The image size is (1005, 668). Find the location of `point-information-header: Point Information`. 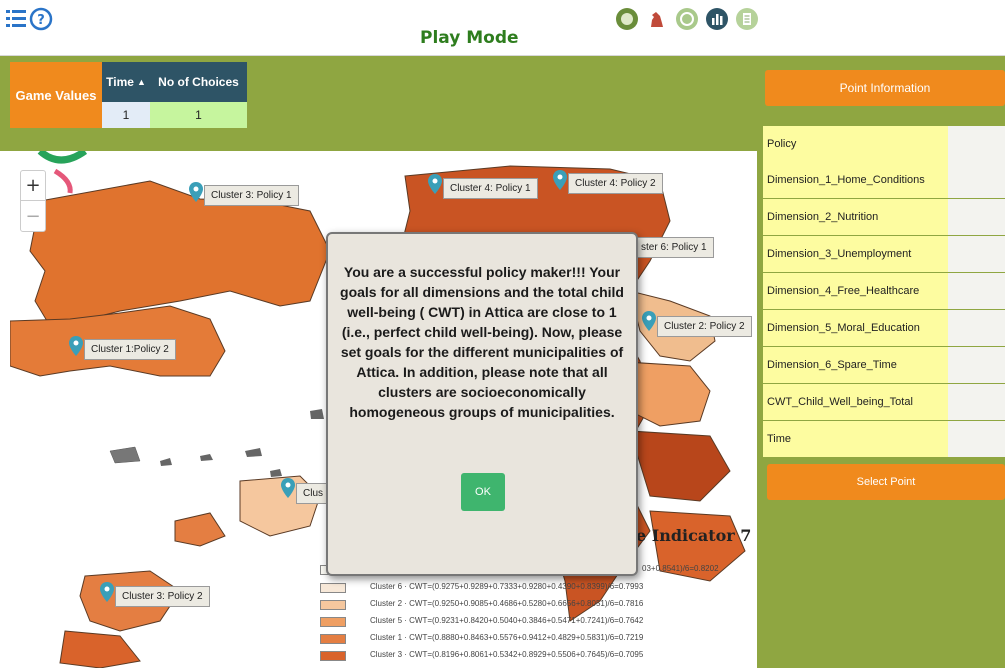

point-information-header: Point Information is located at coordinates (885, 88).